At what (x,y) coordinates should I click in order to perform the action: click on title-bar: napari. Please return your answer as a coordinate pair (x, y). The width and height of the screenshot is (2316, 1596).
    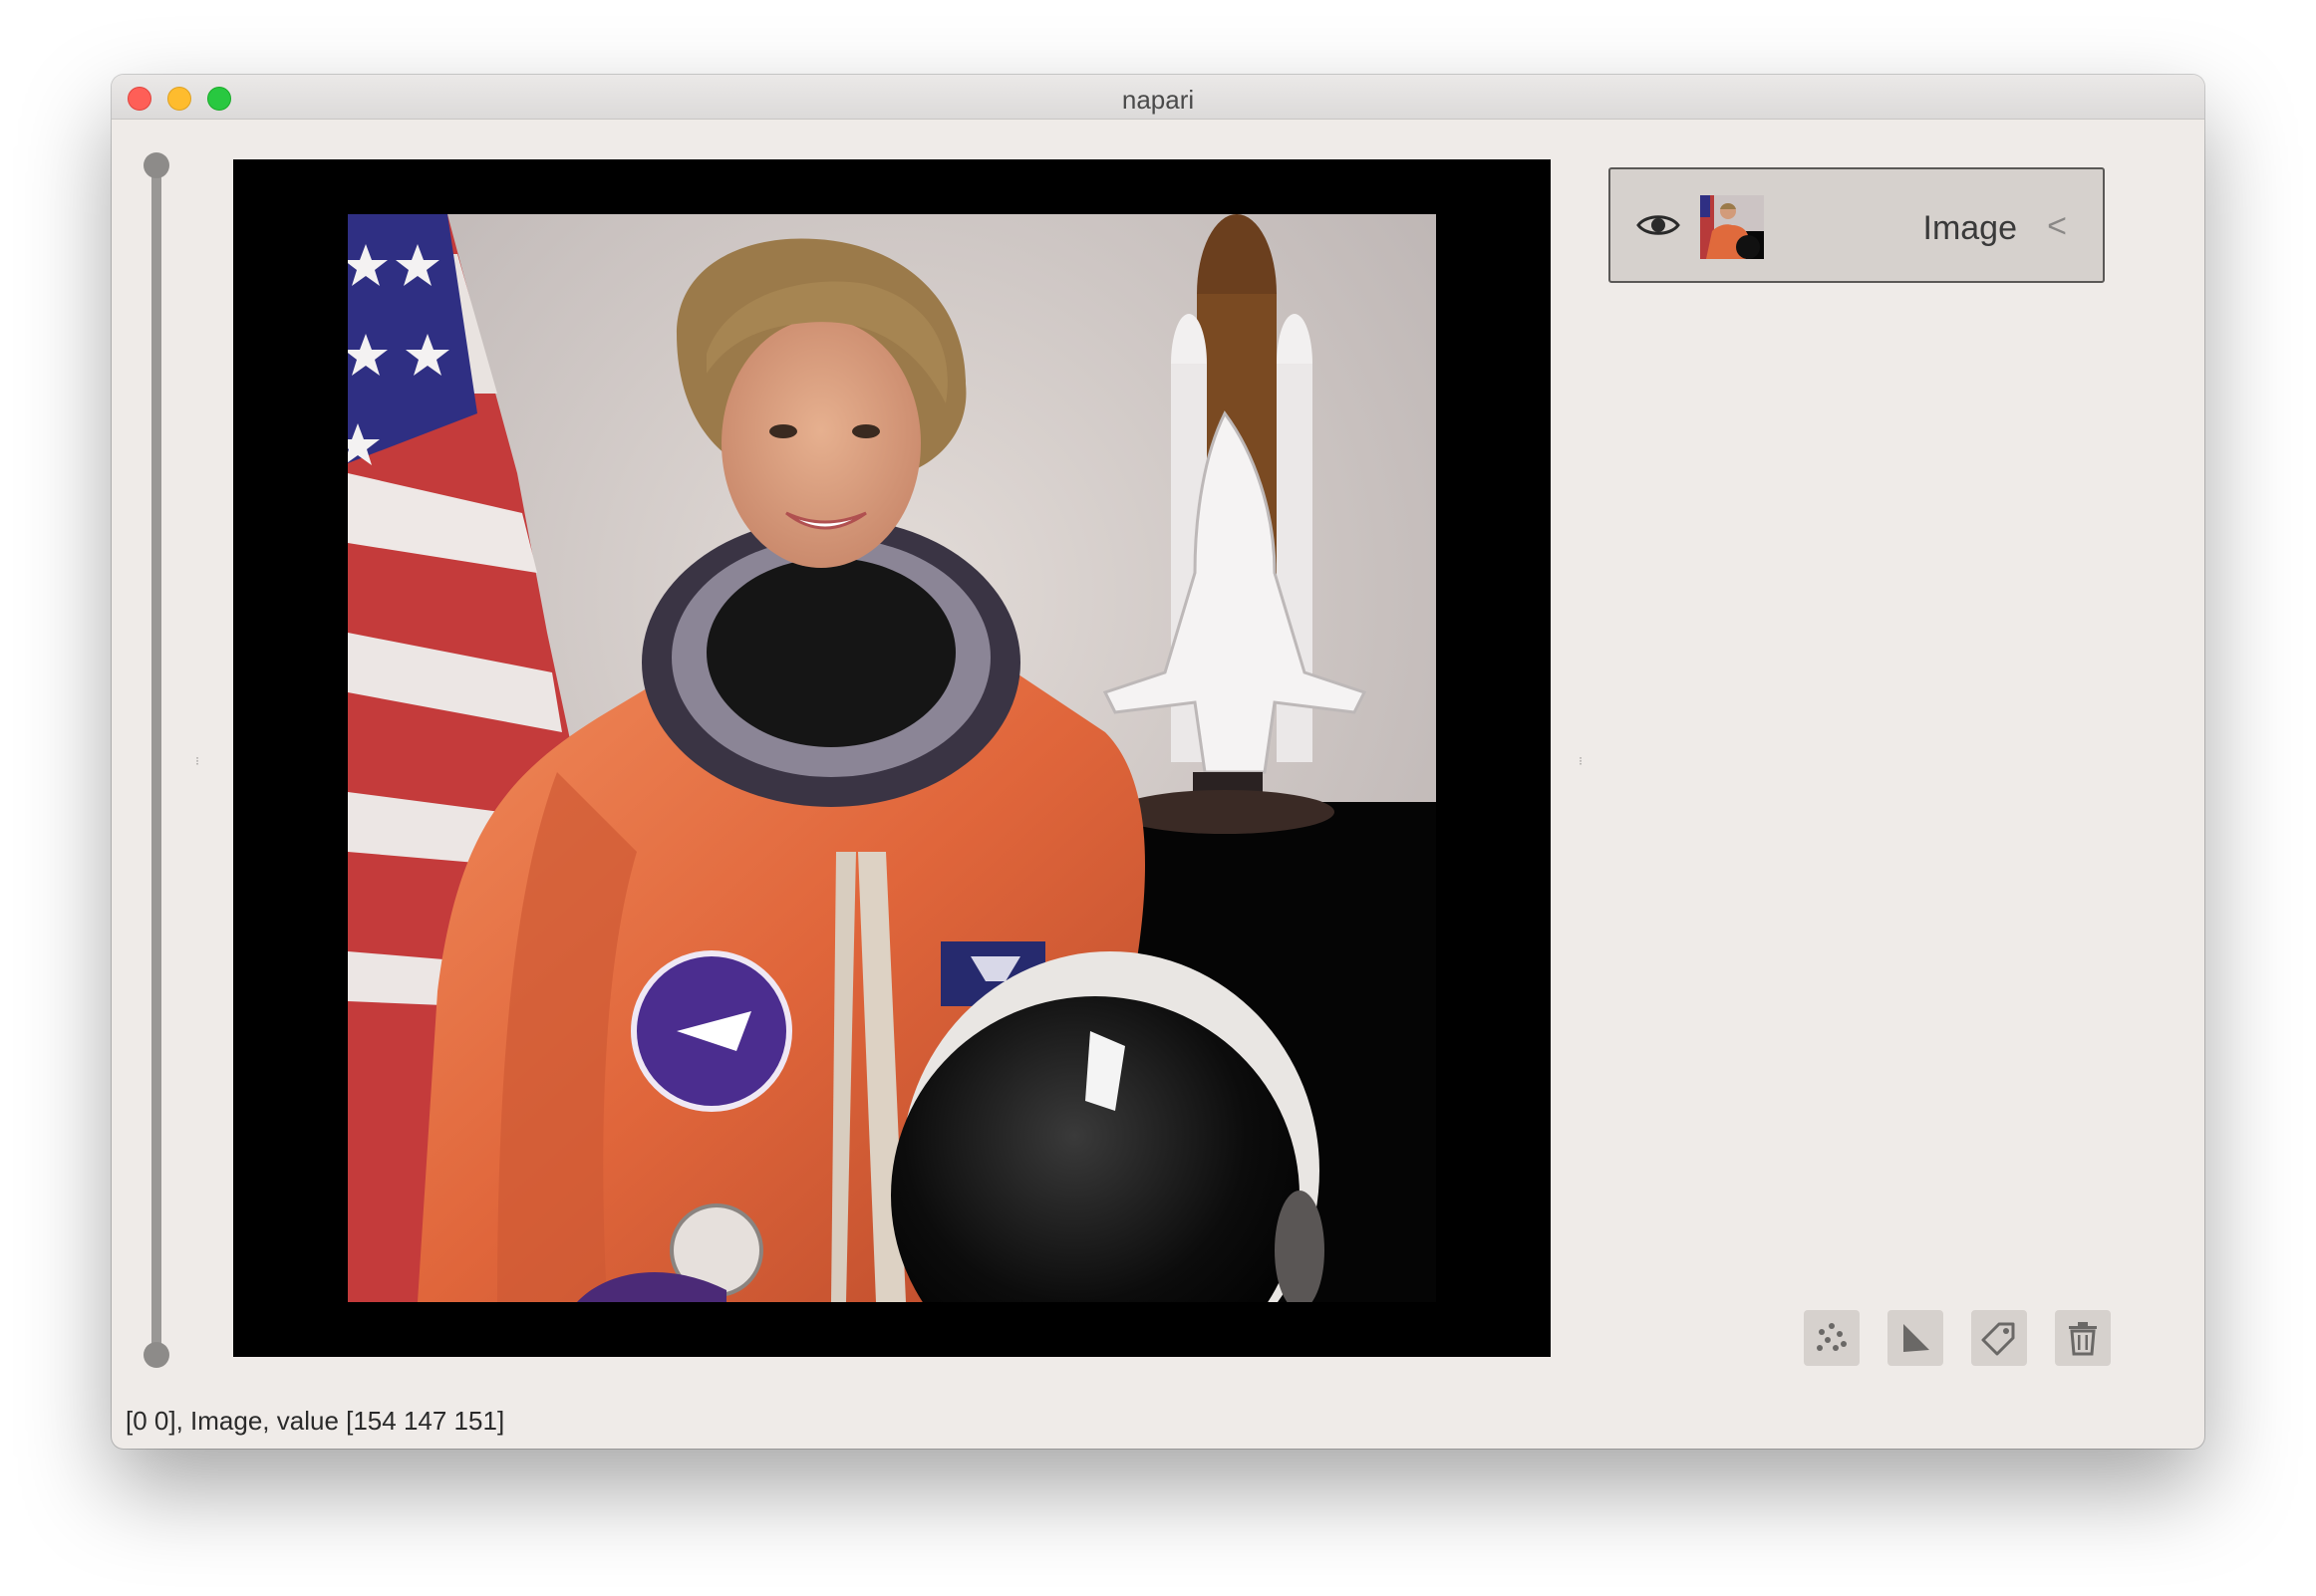
    Looking at the image, I should click on (1158, 97).